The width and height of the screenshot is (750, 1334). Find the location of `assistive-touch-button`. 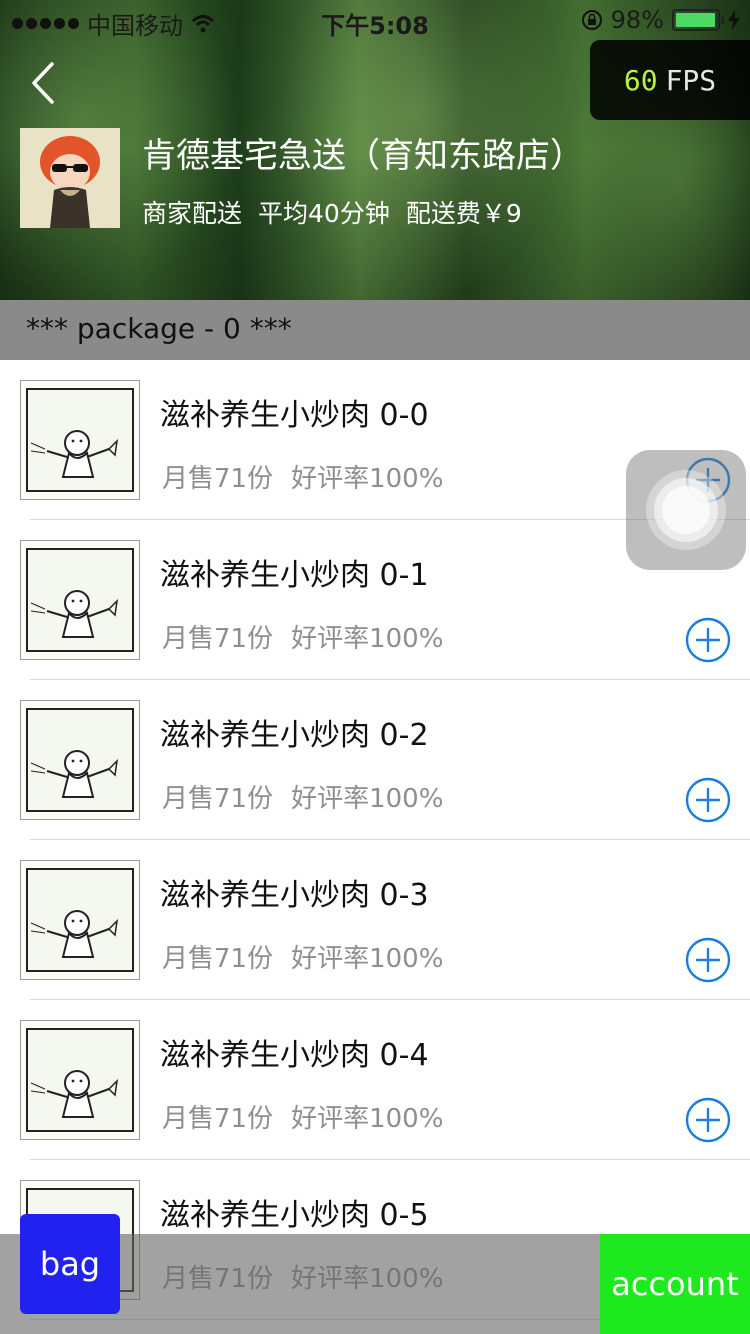

assistive-touch-button is located at coordinates (686, 510).